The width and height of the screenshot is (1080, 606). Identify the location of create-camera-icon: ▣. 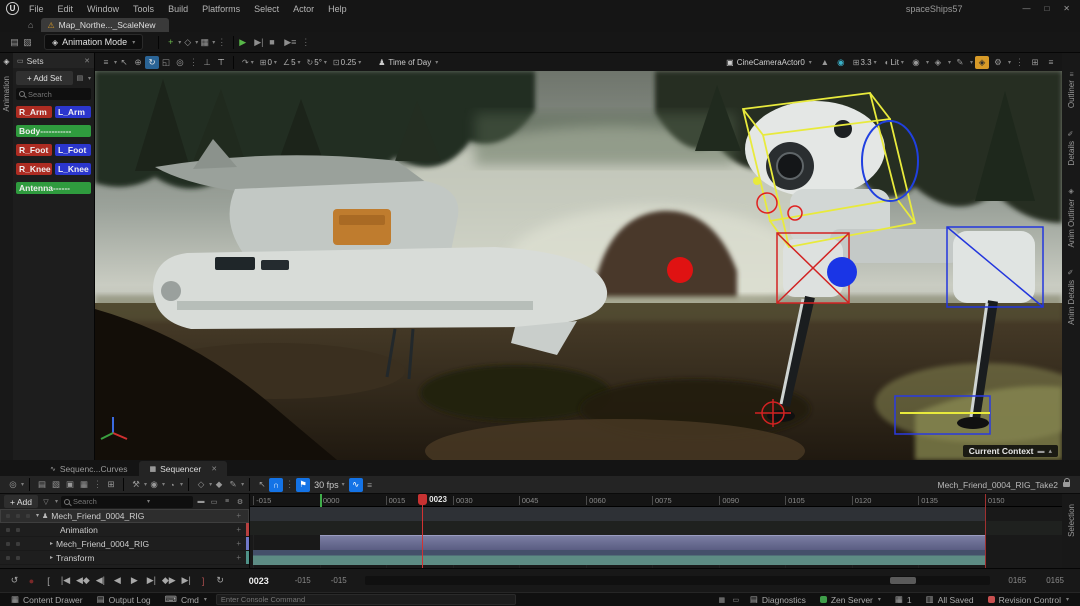
(70, 485).